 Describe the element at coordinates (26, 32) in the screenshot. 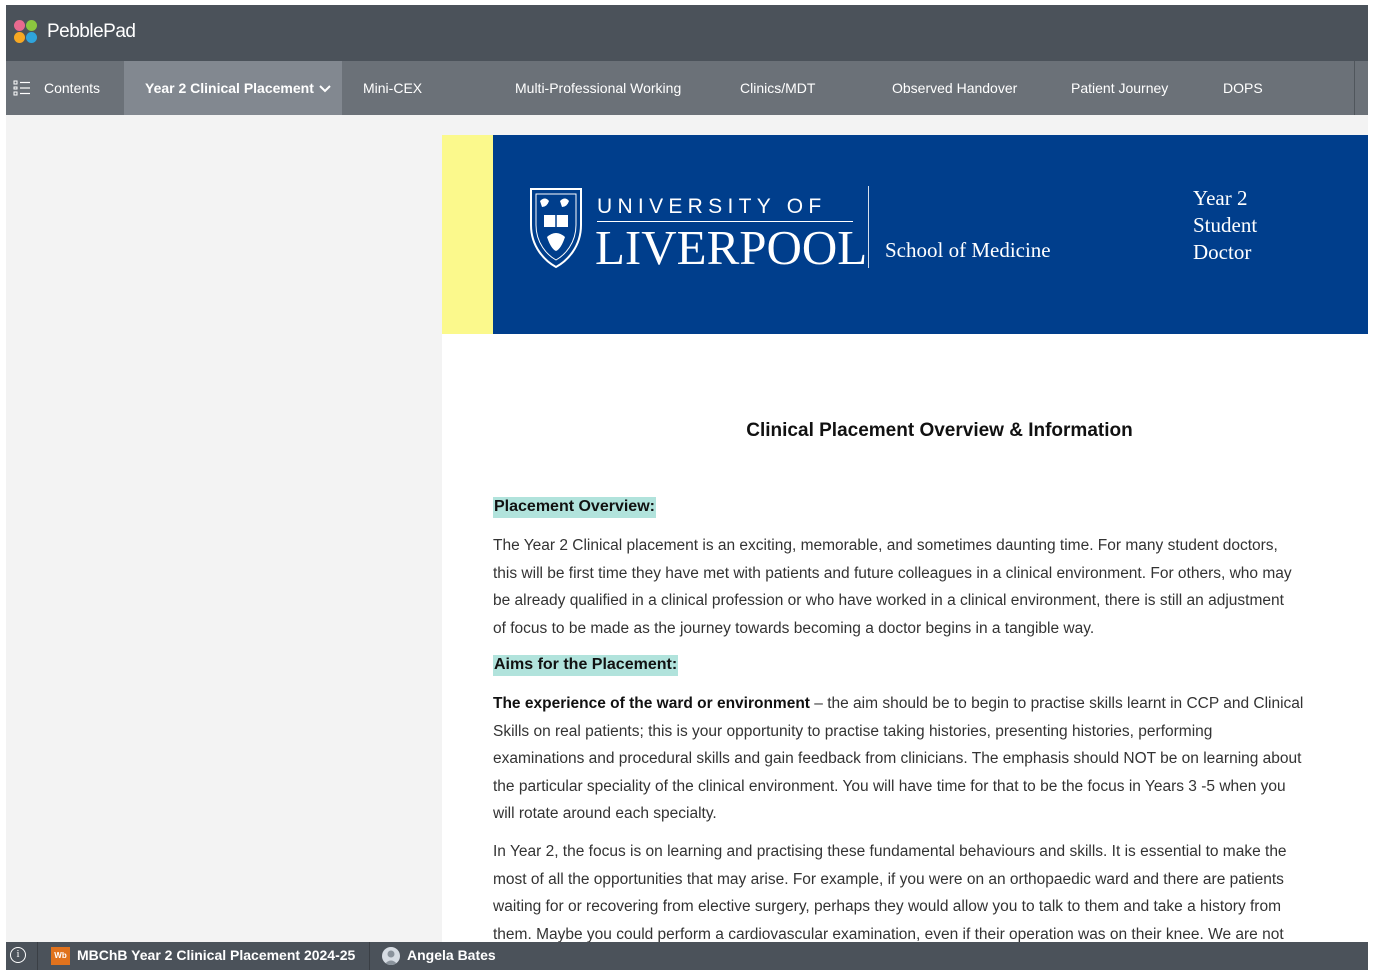

I see `pebblepad-logo-icon` at that location.